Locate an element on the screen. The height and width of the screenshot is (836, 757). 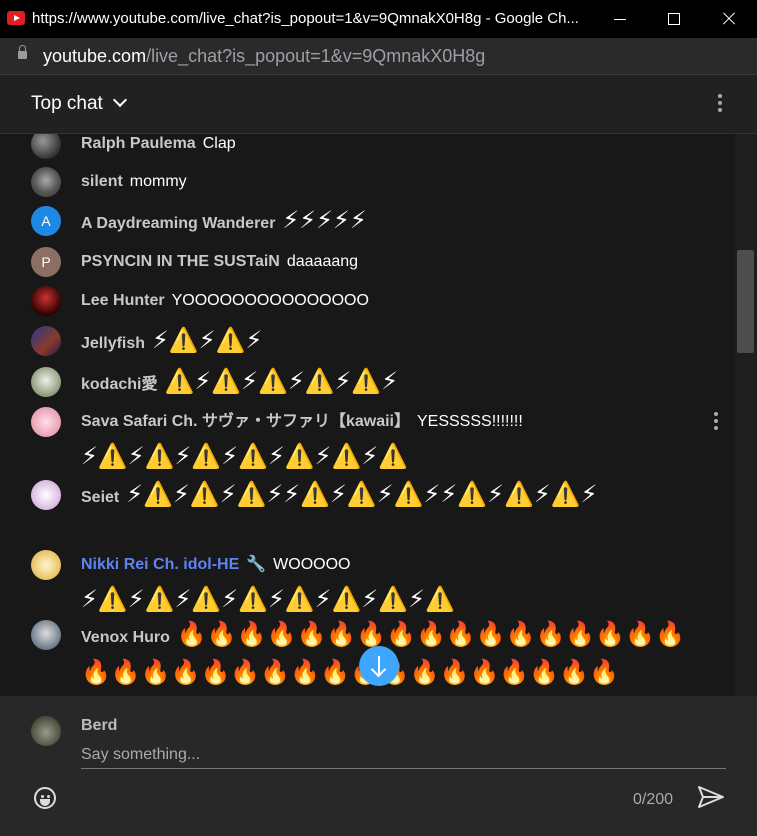
lock-icon is located at coordinates (22, 52).